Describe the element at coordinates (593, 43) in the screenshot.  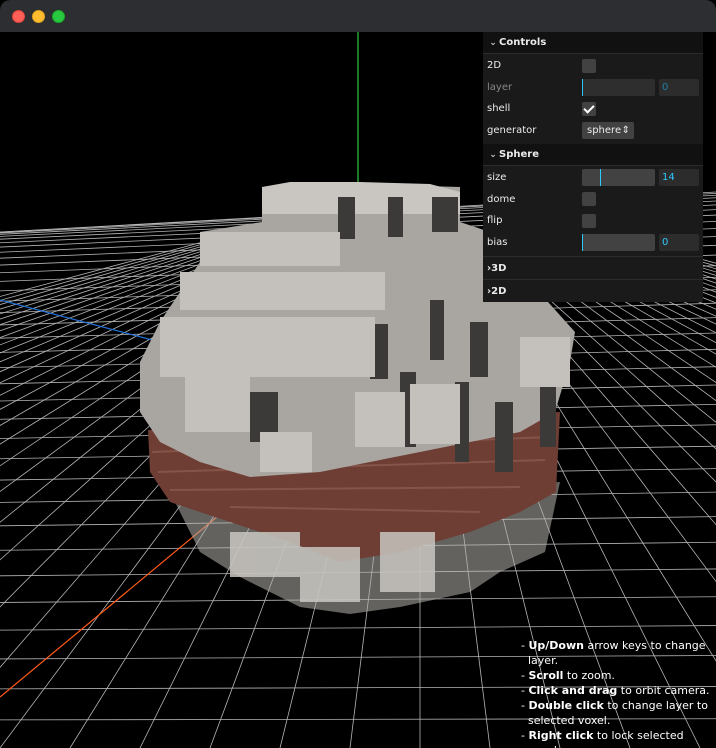
I see `controls-folder-header: ⌄ Controls` at that location.